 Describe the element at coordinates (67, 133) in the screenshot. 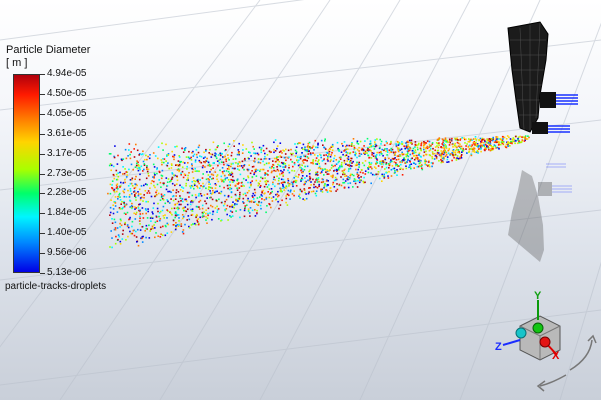

I see `colorbar-tick-label: 3.61e-05` at that location.